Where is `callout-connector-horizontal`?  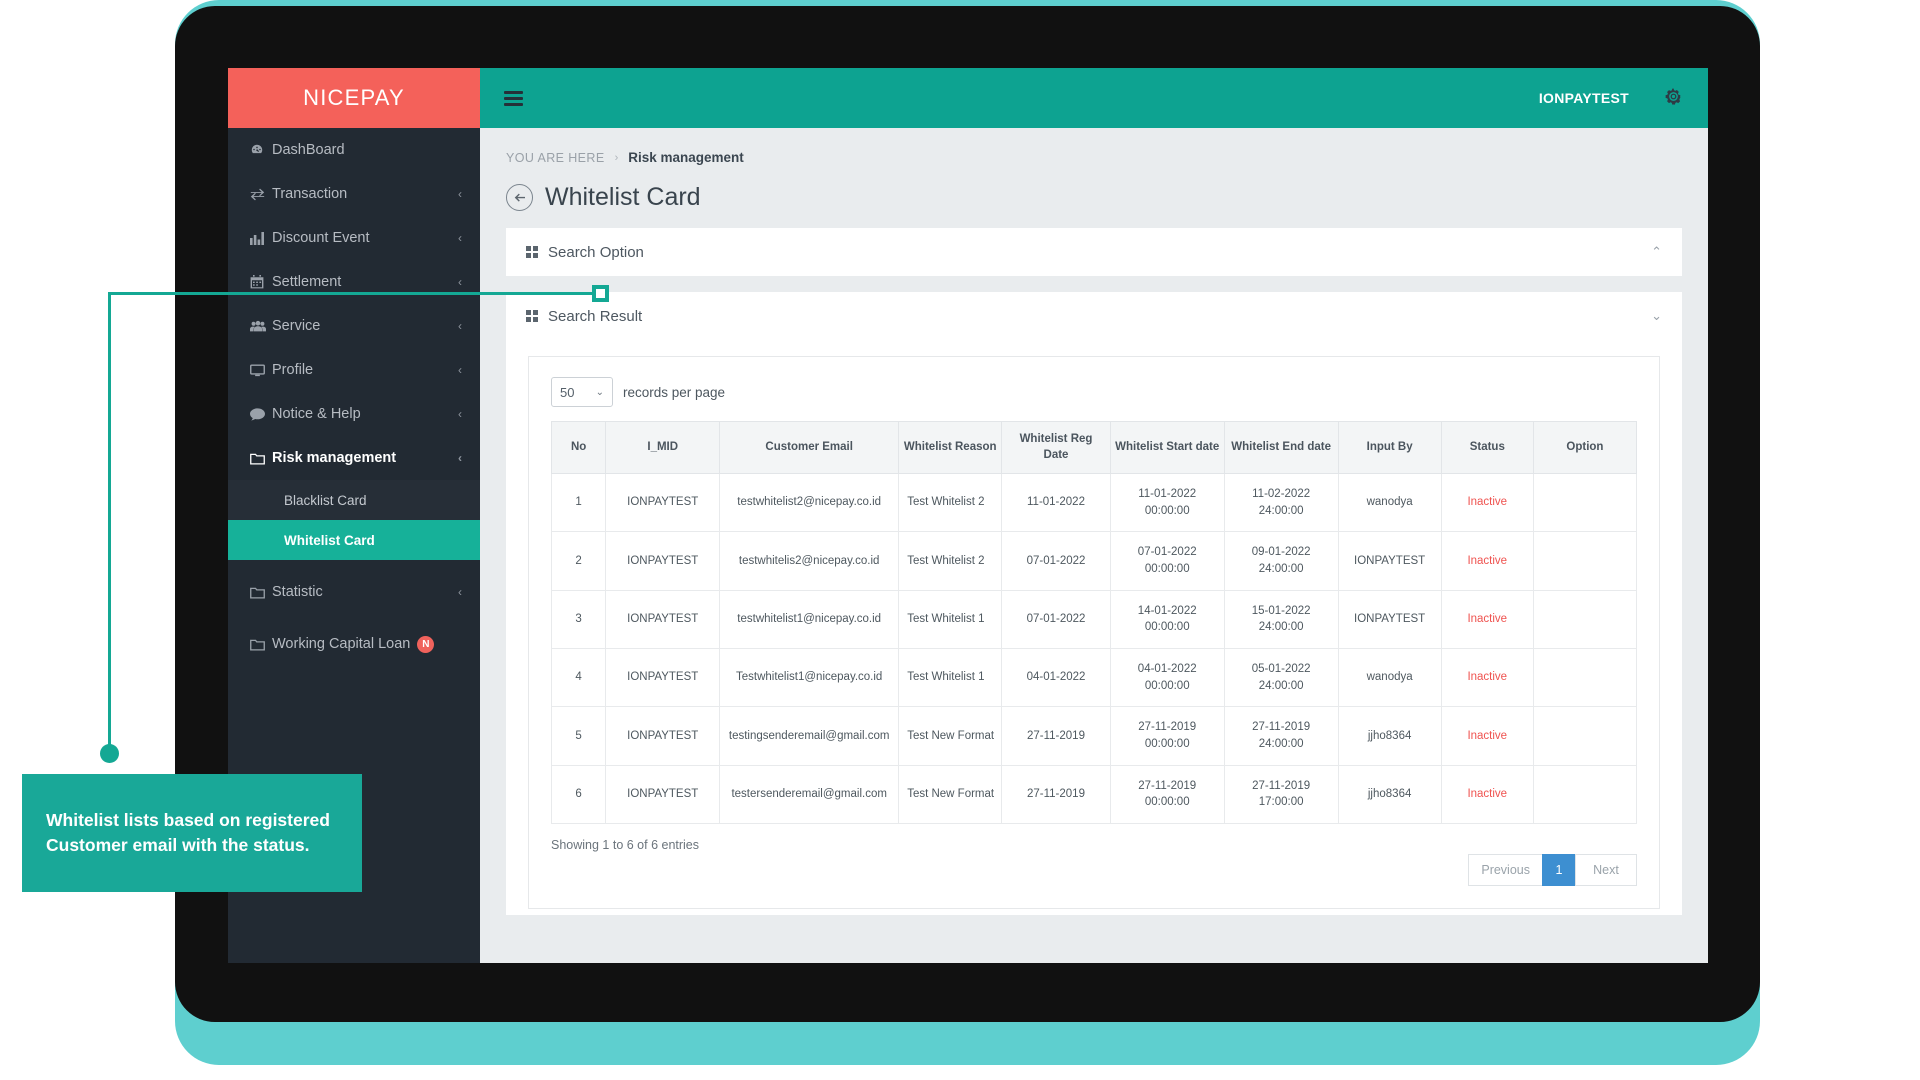 callout-connector-horizontal is located at coordinates (354, 293).